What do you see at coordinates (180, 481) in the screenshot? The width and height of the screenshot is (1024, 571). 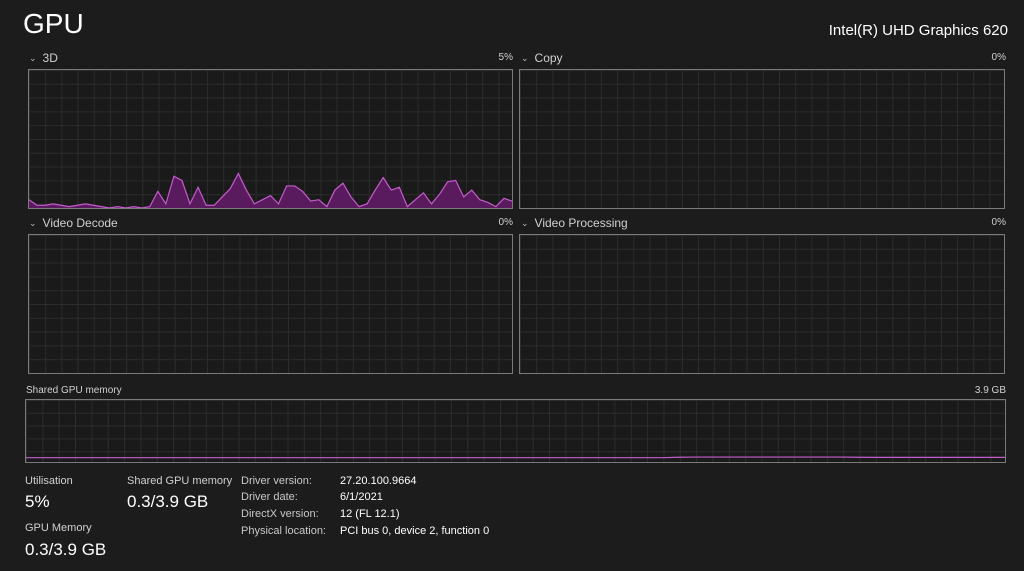 I see `shared-gpu-memory-label: Shared GPU memory` at bounding box center [180, 481].